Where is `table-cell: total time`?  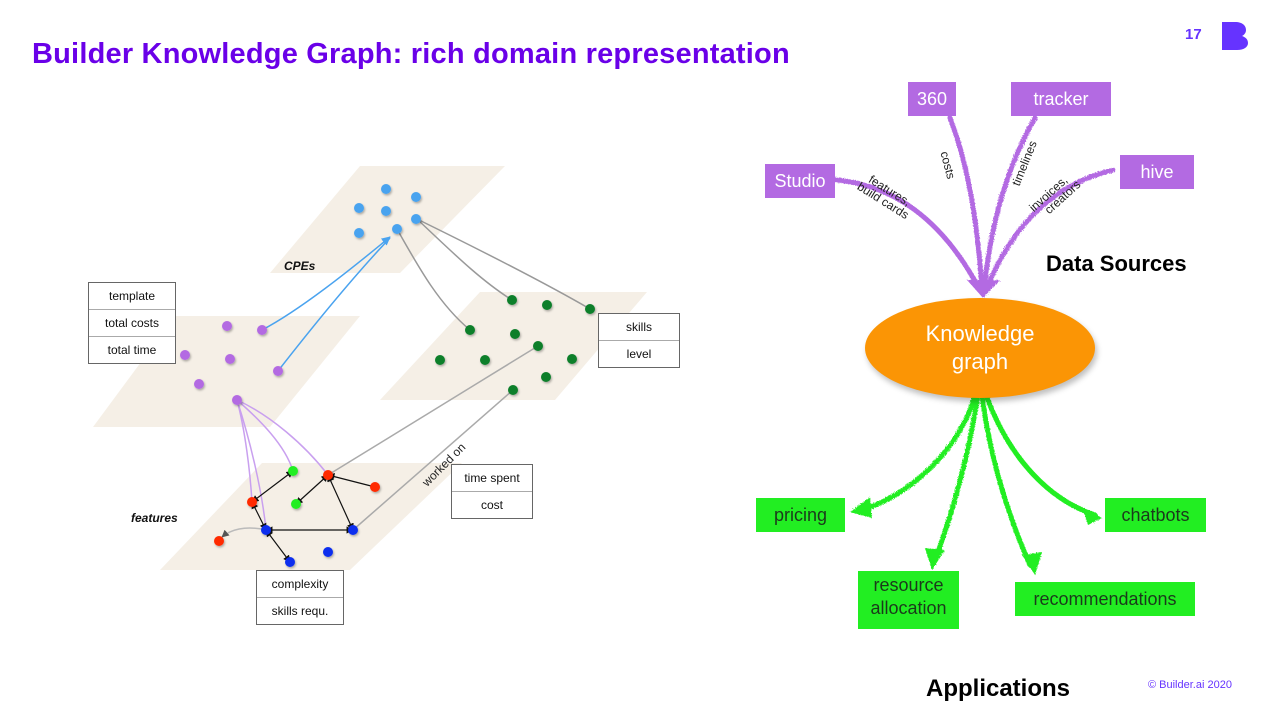
table-cell: total time is located at coordinates (132, 350).